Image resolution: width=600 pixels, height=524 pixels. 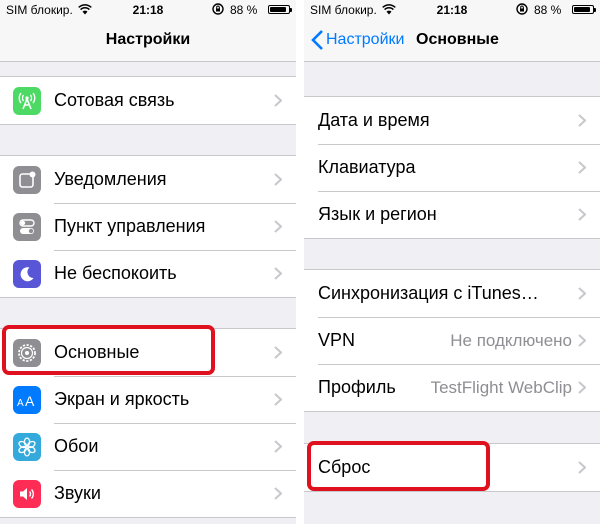 What do you see at coordinates (374, 120) in the screenshot?
I see `general-item-label: Дата и время` at bounding box center [374, 120].